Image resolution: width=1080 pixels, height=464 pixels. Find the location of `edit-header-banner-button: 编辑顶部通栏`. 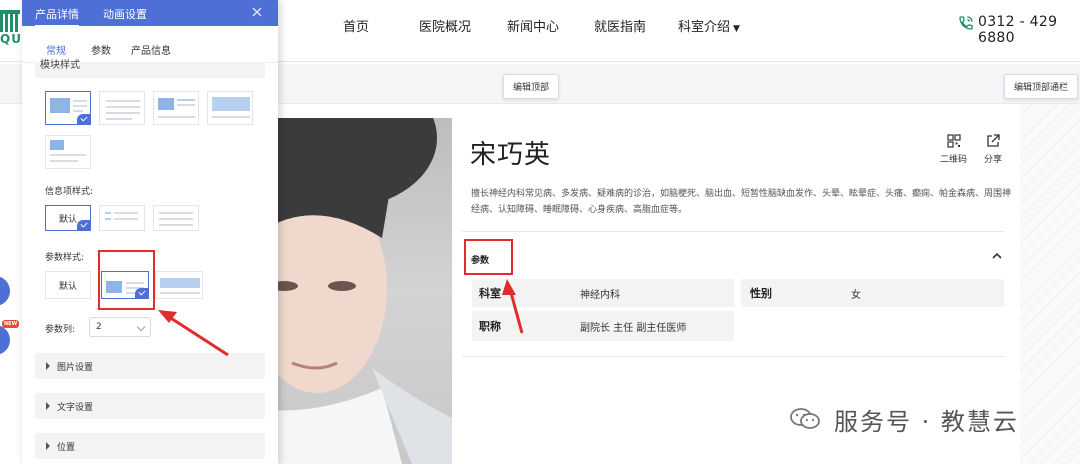

edit-header-banner-button: 编辑顶部通栏 is located at coordinates (1041, 86).